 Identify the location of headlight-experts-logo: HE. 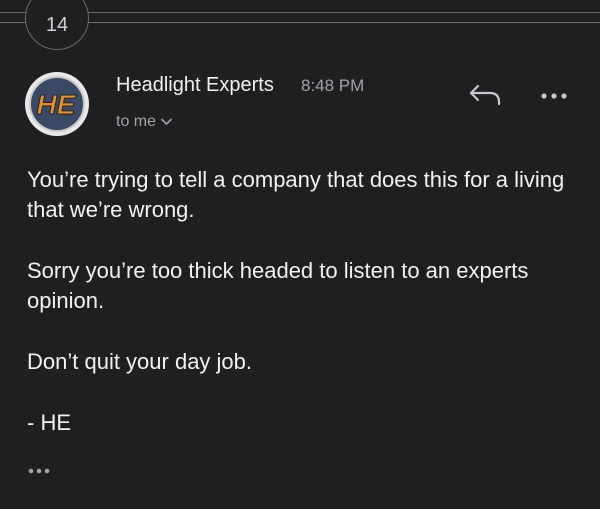
(57, 104).